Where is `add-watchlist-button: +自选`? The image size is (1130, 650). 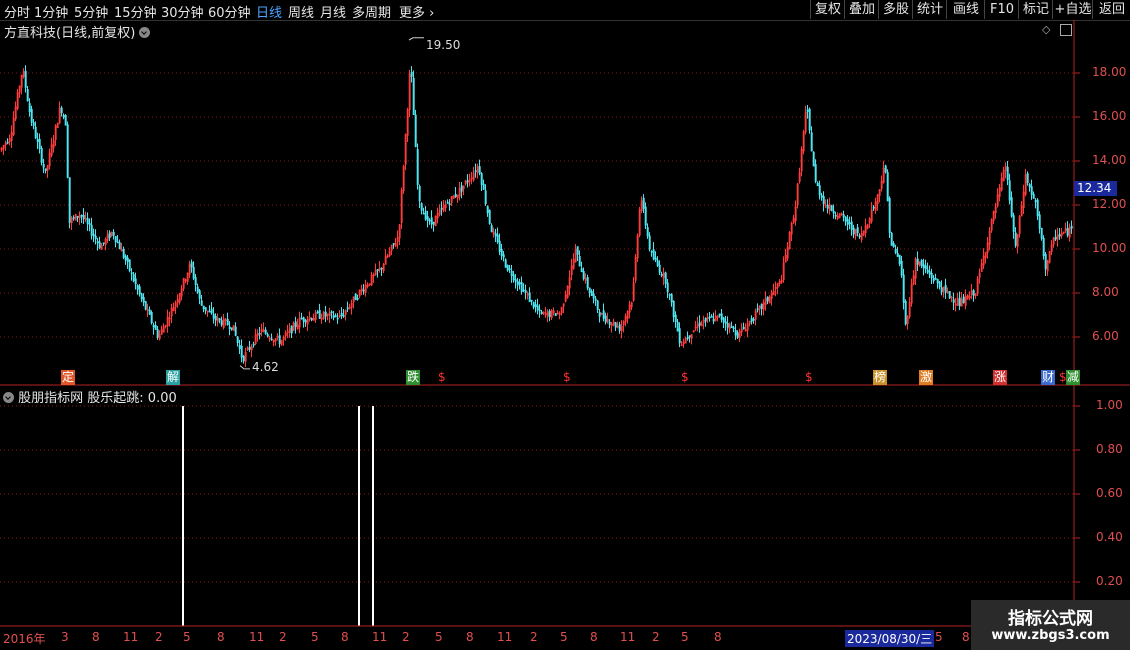 add-watchlist-button: +自选 is located at coordinates (1072, 9).